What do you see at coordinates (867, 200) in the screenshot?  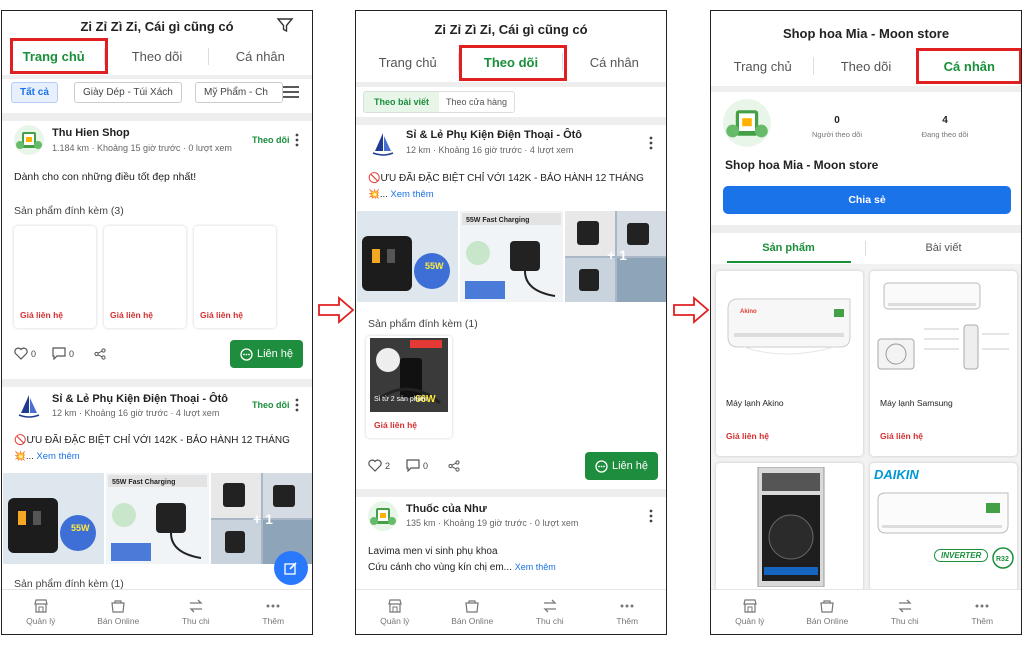 I see `share-store-button: Chia sẻ` at bounding box center [867, 200].